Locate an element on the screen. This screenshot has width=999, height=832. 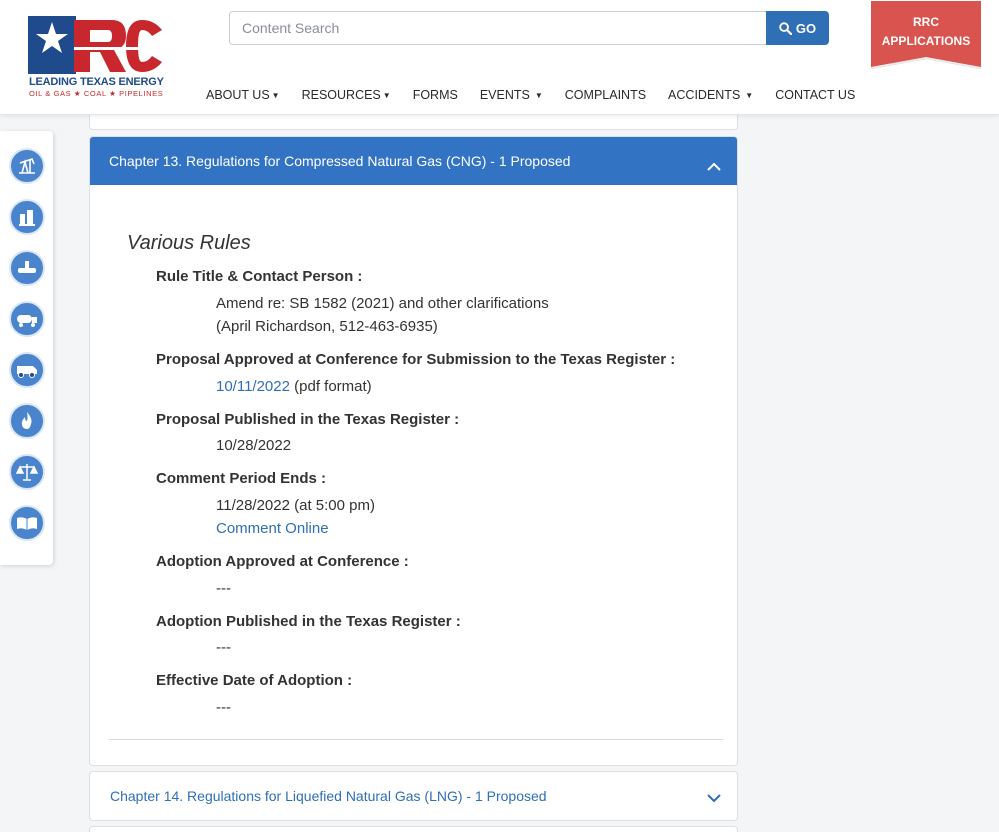
search-icon is located at coordinates (785, 28).